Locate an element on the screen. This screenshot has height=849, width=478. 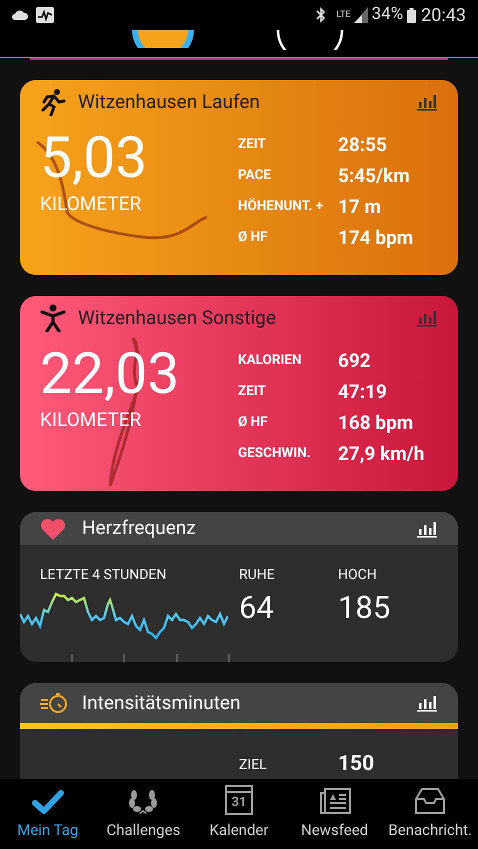
runner-icon is located at coordinates (53, 102).